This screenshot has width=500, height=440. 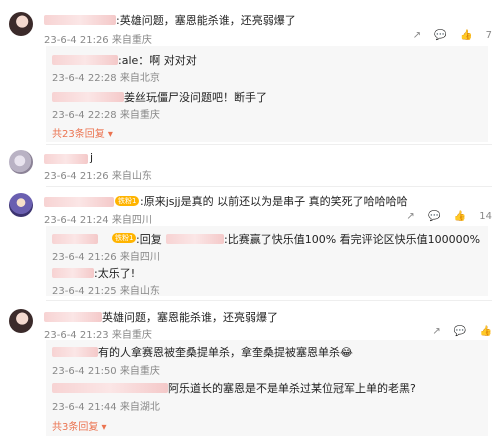 I want to click on reply-meta: 23-6-4 21:50 来自重庆, so click(x=106, y=369).